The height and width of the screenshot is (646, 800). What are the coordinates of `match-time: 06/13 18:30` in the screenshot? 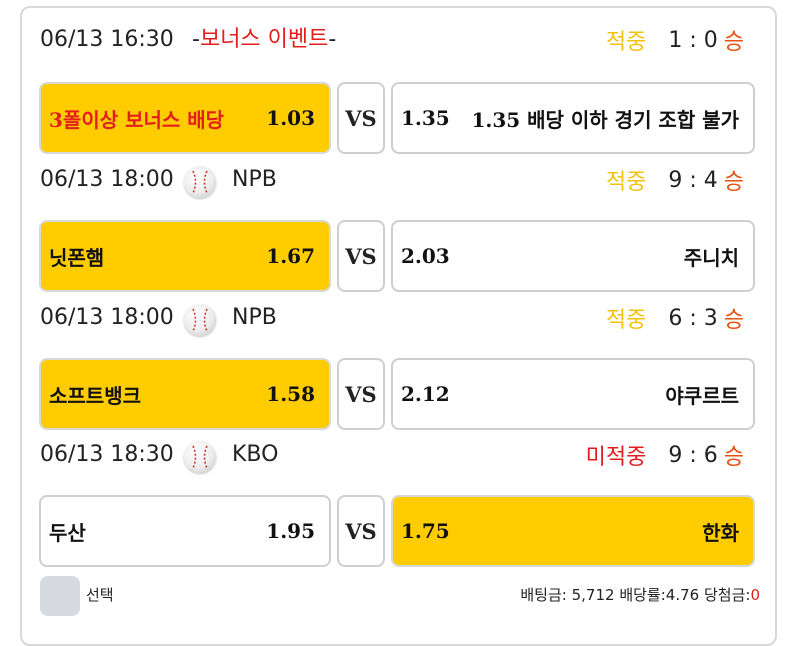 It's located at (107, 454).